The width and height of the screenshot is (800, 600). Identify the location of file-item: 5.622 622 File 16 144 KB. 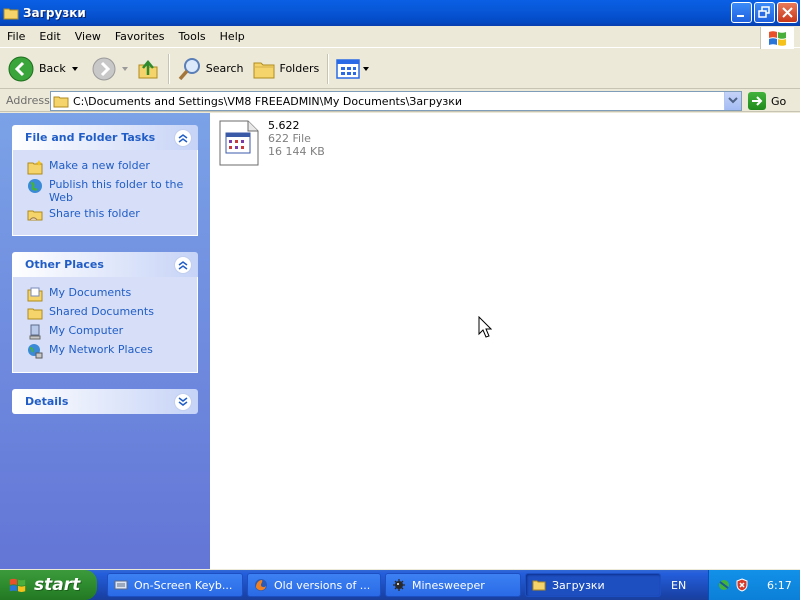
(271, 143).